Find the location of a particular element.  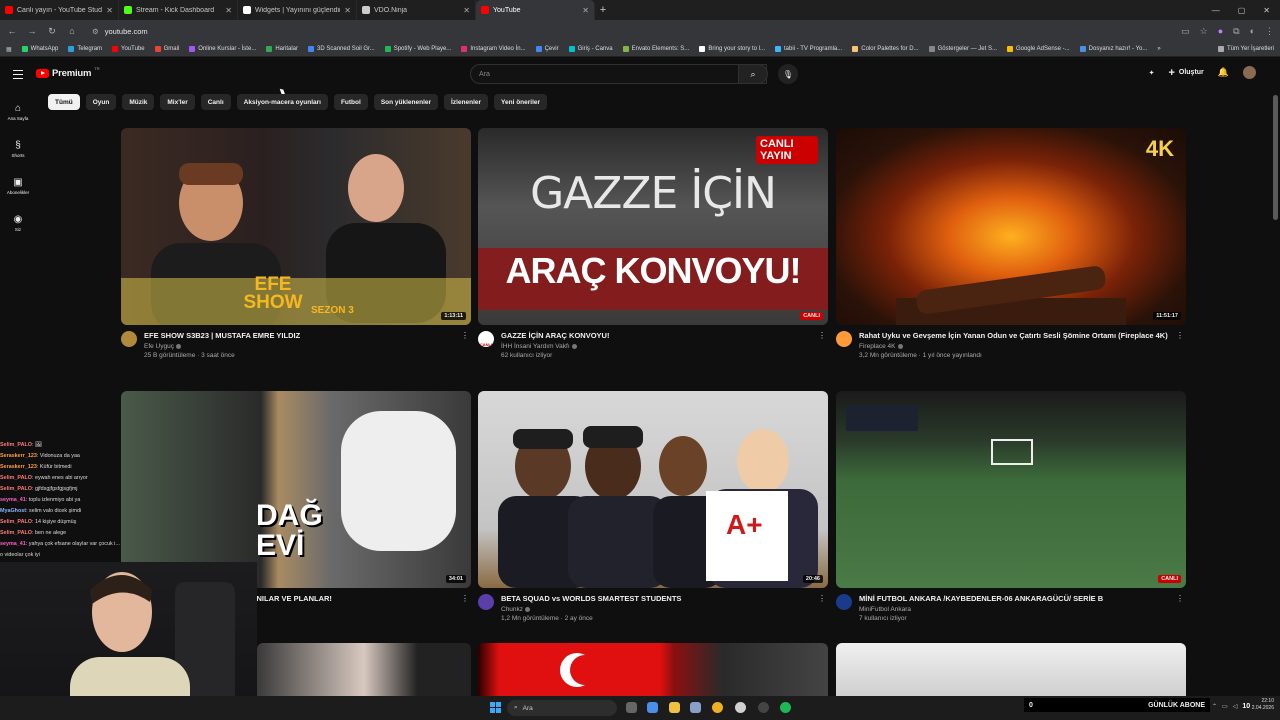

extensions-icon: ⧉ is located at coordinates (1236, 31).